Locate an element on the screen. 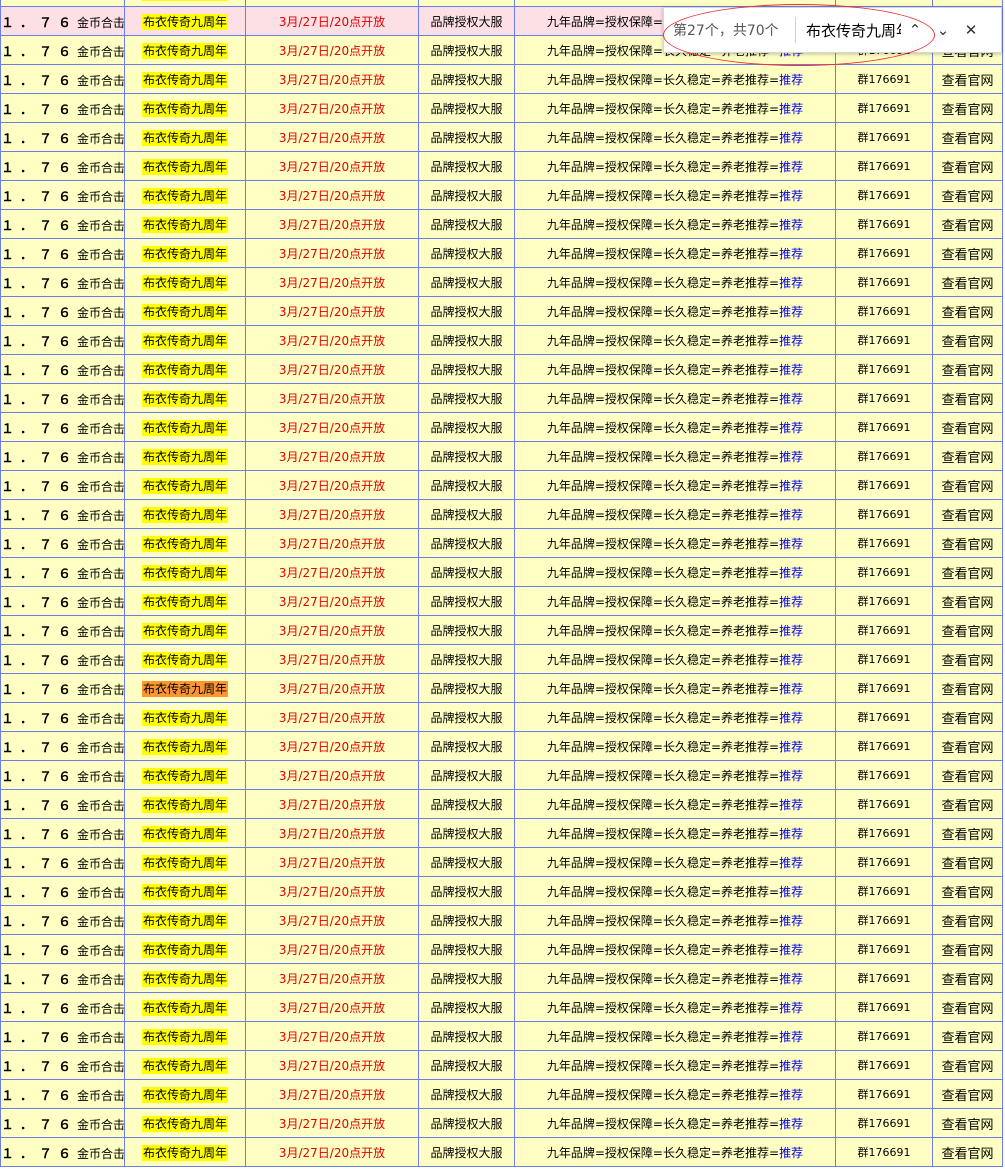  find-previous-button: ⌃ is located at coordinates (915, 30).